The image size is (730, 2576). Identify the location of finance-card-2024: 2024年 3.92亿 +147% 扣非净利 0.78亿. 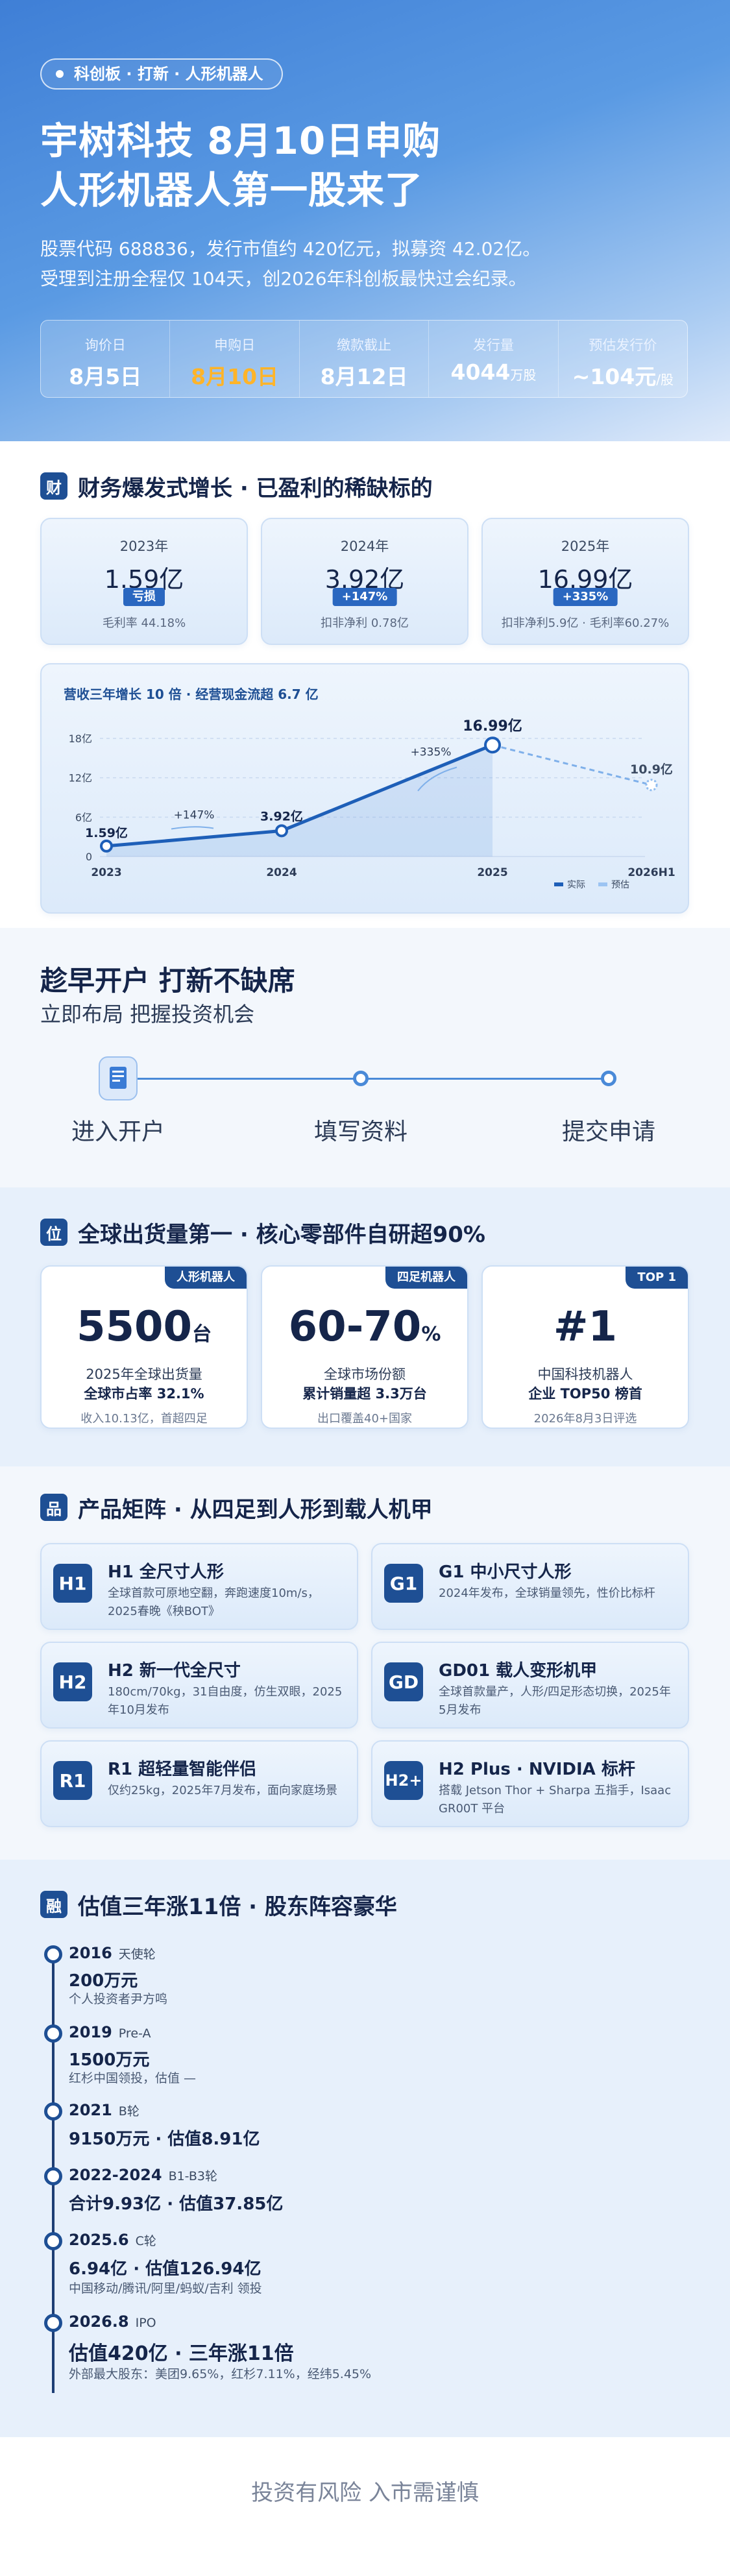
(364, 581).